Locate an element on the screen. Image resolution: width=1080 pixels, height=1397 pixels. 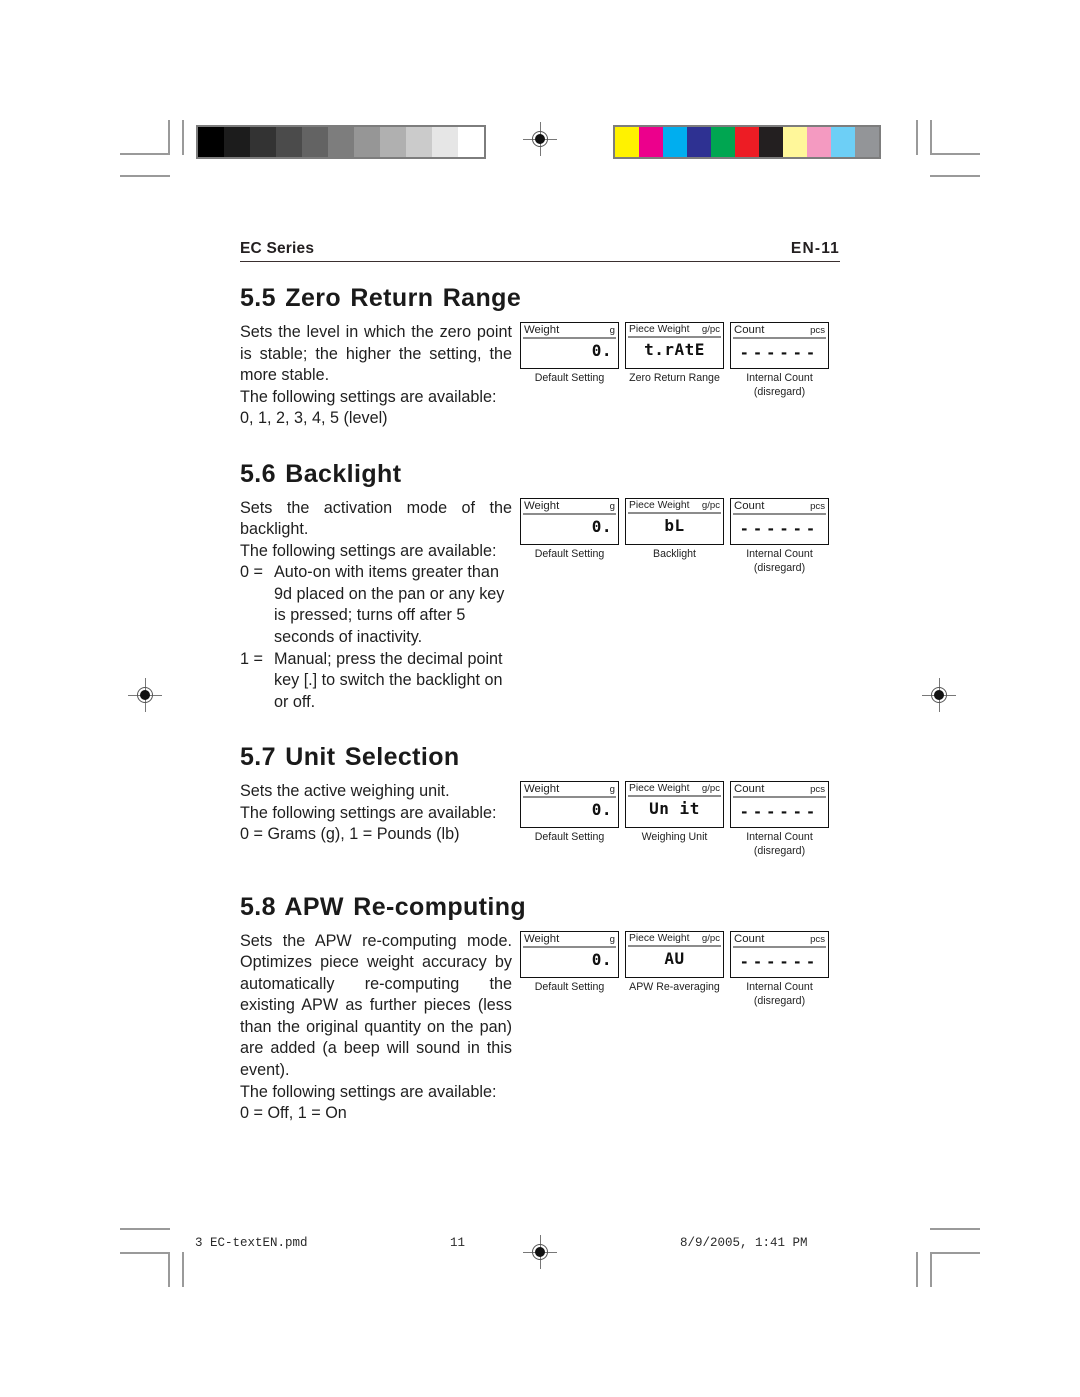
lcd-display-cell: Piece Weight g/pc bL Backlight is located at coordinates (674, 529).